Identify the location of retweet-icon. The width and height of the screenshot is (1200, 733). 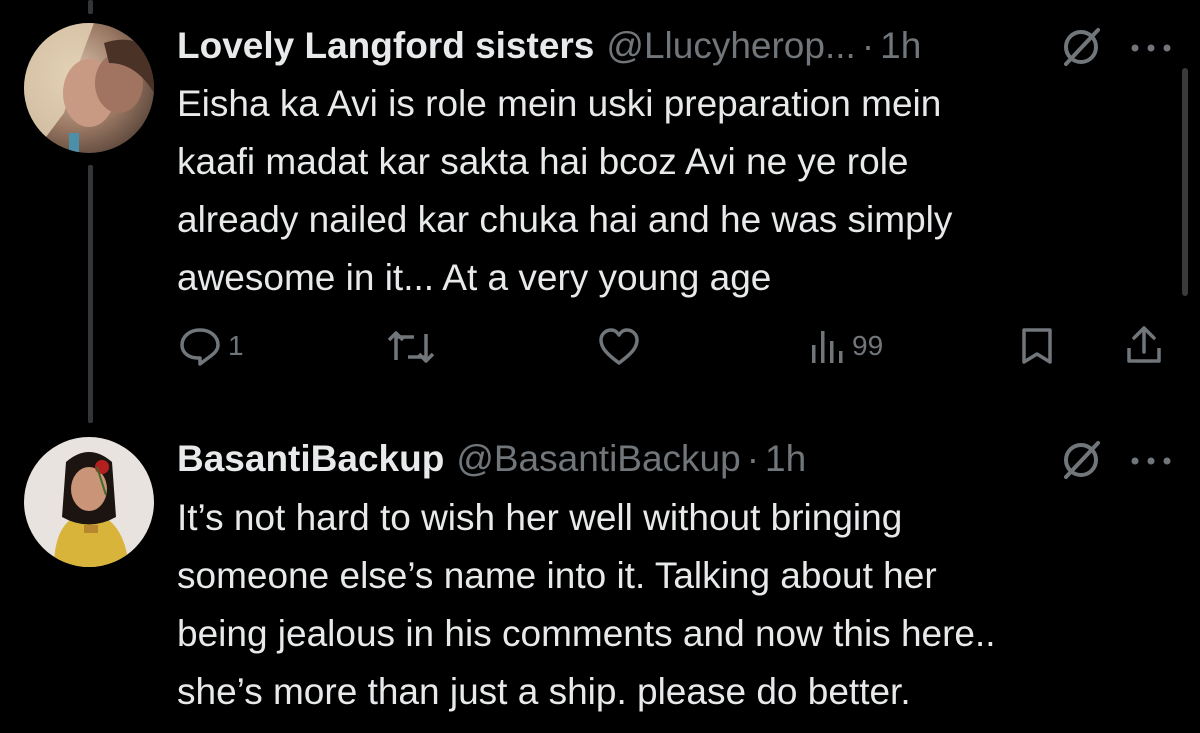
(411, 347).